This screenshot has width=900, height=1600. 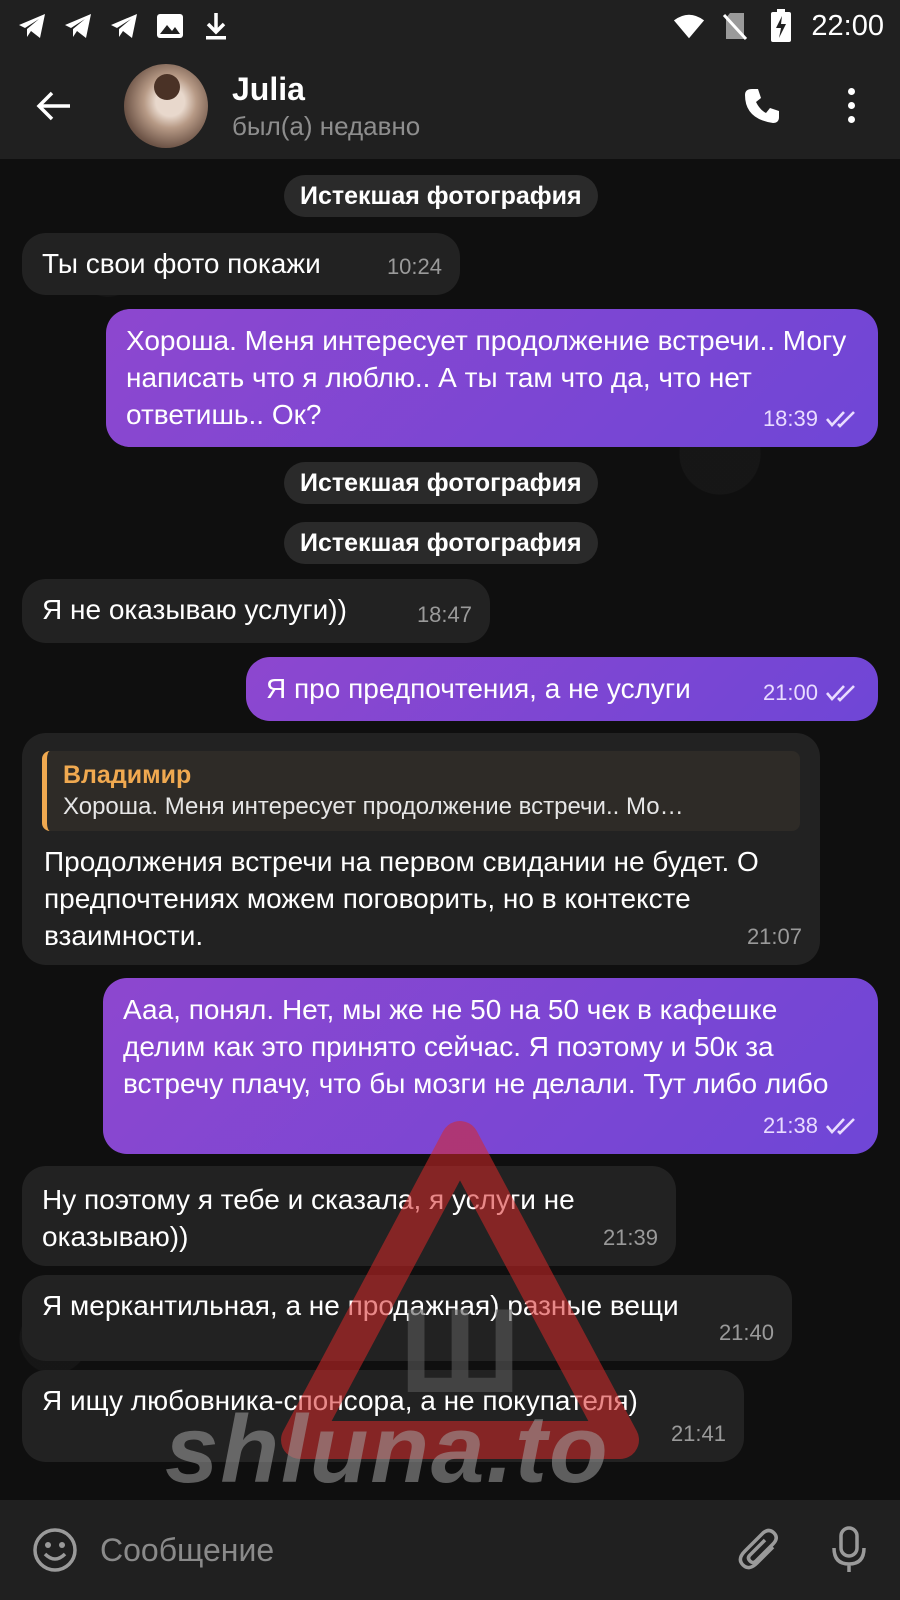 I want to click on status-bar: 22:00, so click(x=450, y=26).